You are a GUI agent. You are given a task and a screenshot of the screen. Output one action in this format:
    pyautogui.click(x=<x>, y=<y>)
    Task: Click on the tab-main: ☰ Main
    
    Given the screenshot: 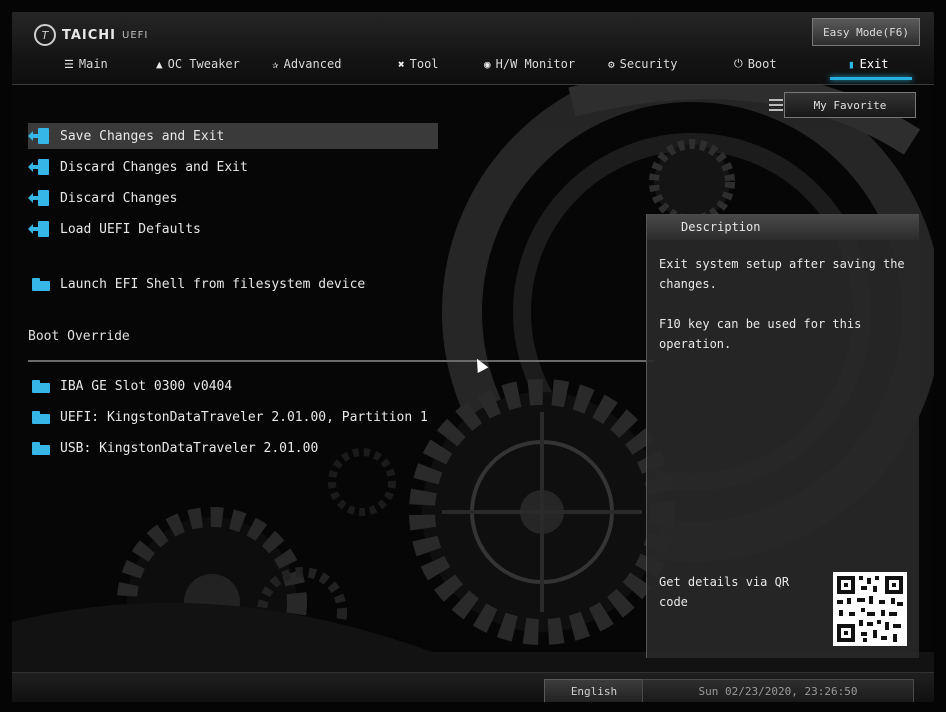 What is the action you would take?
    pyautogui.click(x=86, y=64)
    